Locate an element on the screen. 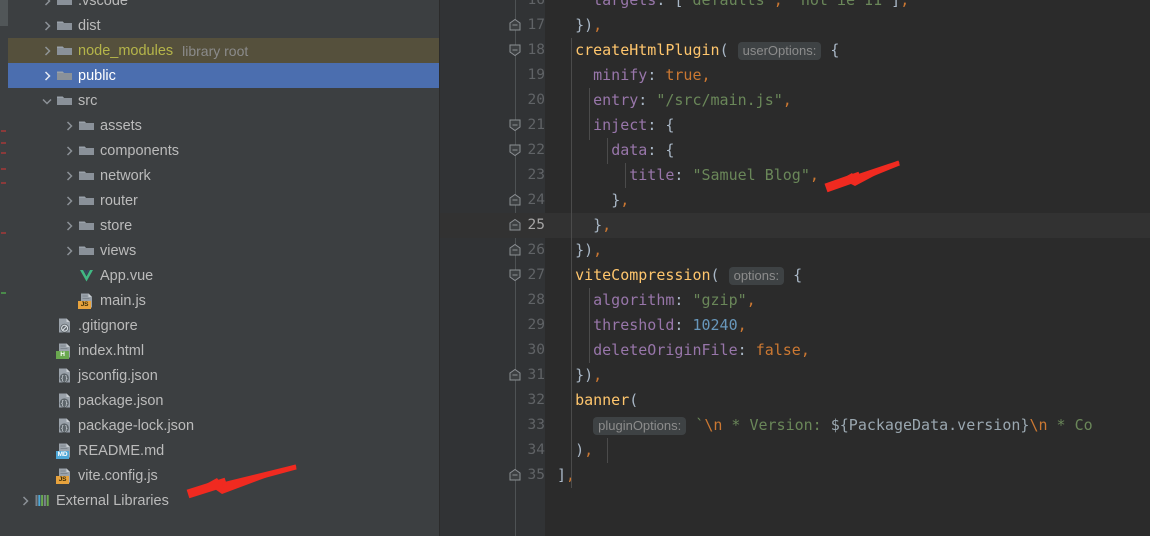  editor-line: algorithm: "gzip", is located at coordinates (847, 300).